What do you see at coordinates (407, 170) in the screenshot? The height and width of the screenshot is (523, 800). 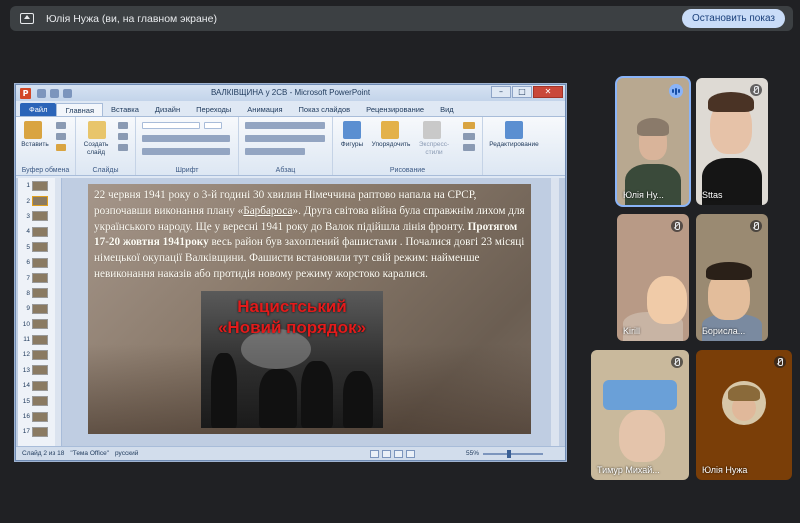 I see `drawing-group-label: Рисование` at bounding box center [407, 170].